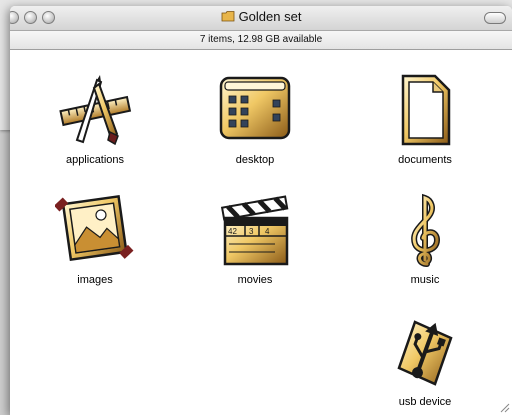  I want to click on item-label: applications, so click(95, 160).